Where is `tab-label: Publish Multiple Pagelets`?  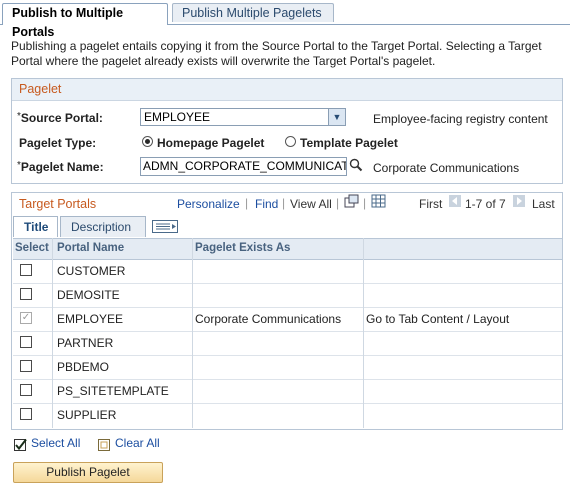
tab-label: Publish Multiple Pagelets is located at coordinates (252, 13).